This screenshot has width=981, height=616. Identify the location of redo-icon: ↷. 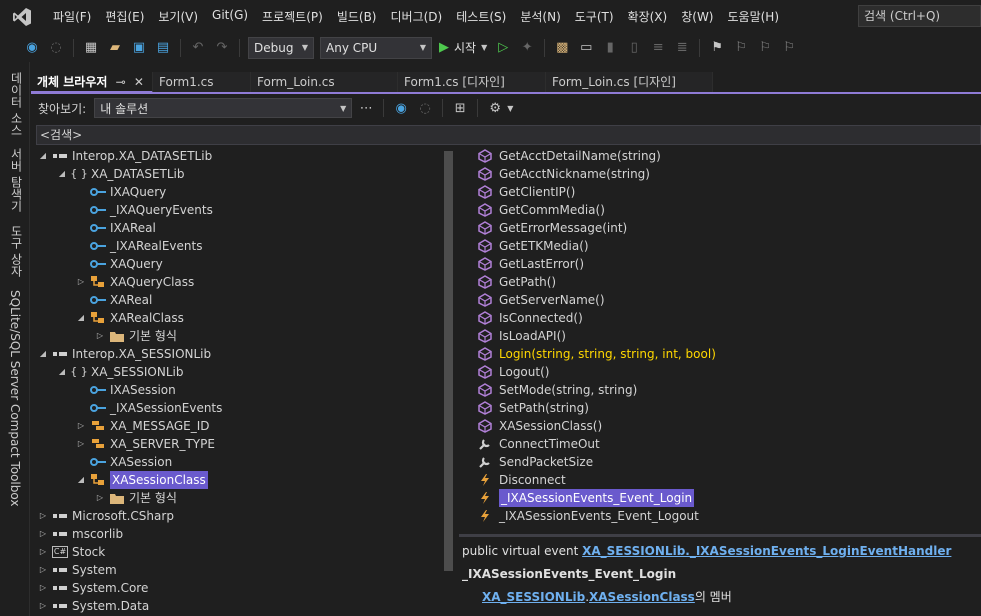
(222, 48).